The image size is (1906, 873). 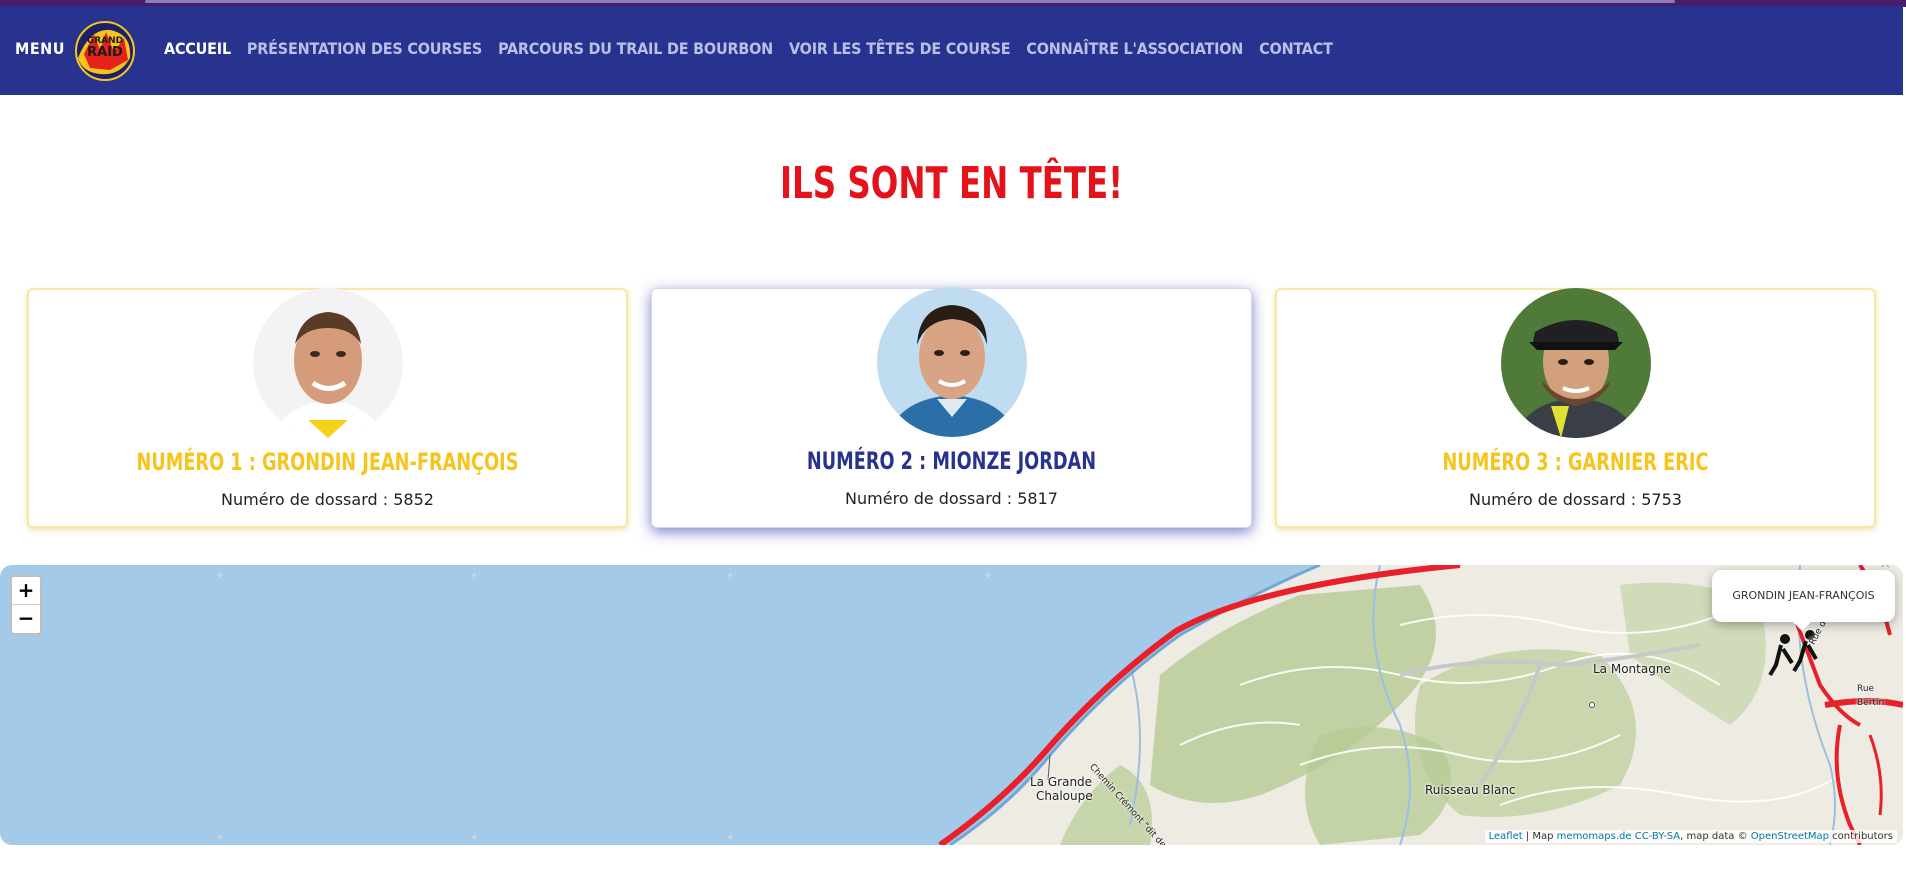 What do you see at coordinates (1575, 499) in the screenshot?
I see `leader-3-bib: Numéro de dossard : 5753` at bounding box center [1575, 499].